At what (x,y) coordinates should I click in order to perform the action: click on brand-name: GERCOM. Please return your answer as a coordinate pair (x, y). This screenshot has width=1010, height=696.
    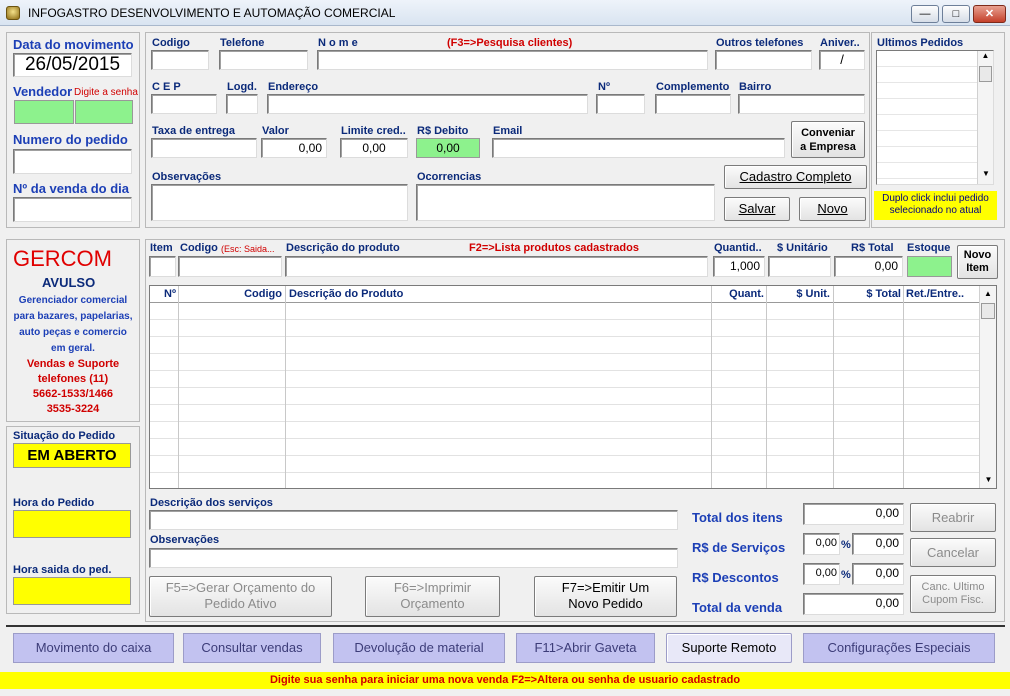
    Looking at the image, I should click on (62, 258).